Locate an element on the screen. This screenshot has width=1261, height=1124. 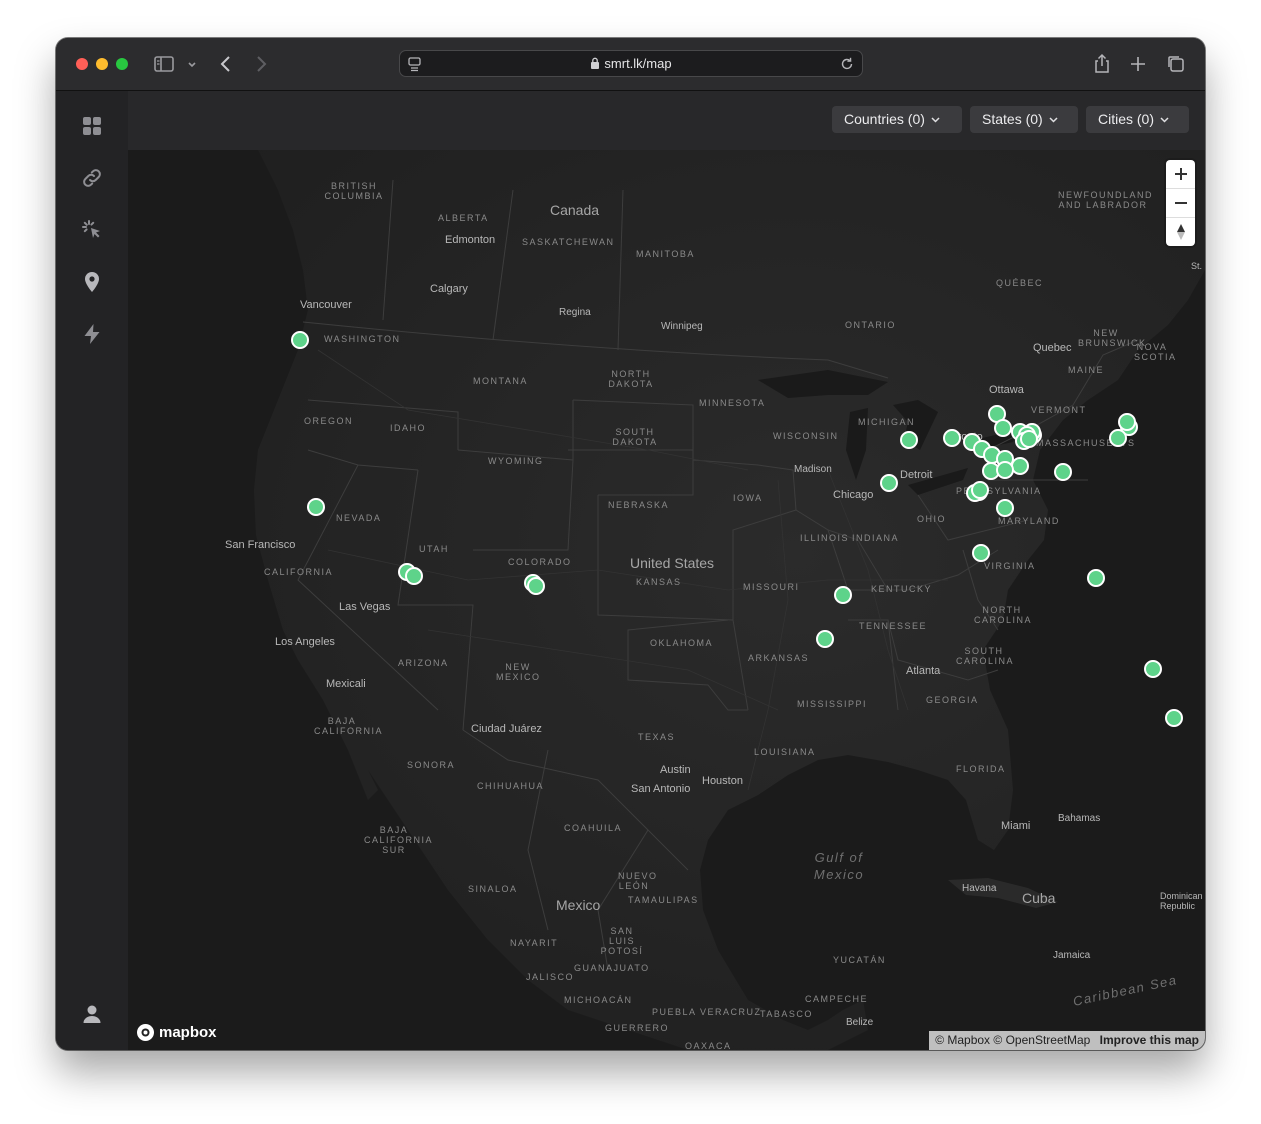
user-icon is located at coordinates (92, 1014).